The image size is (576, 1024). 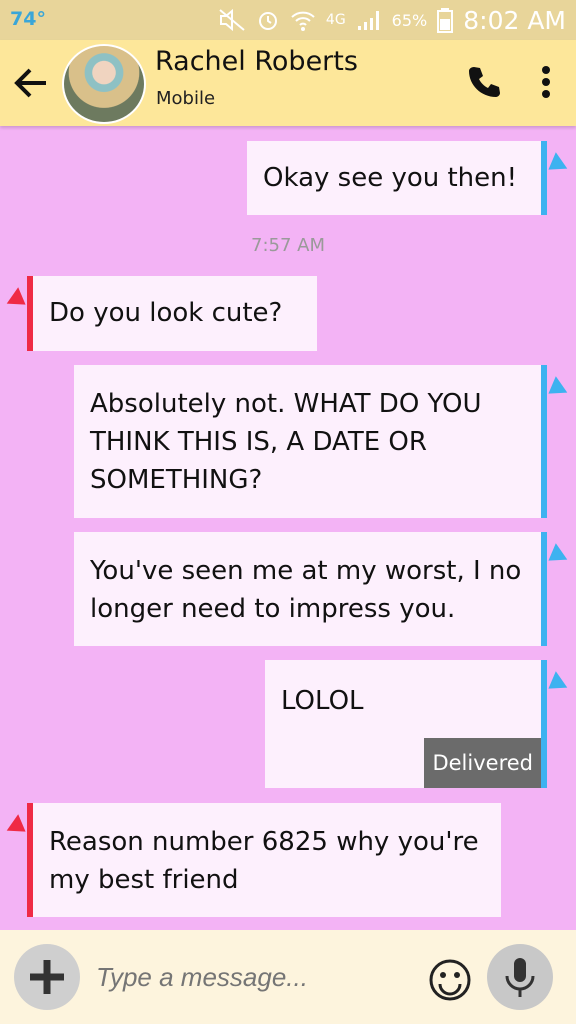 I want to click on message-incoming: Do you look cute?, so click(x=161, y=313).